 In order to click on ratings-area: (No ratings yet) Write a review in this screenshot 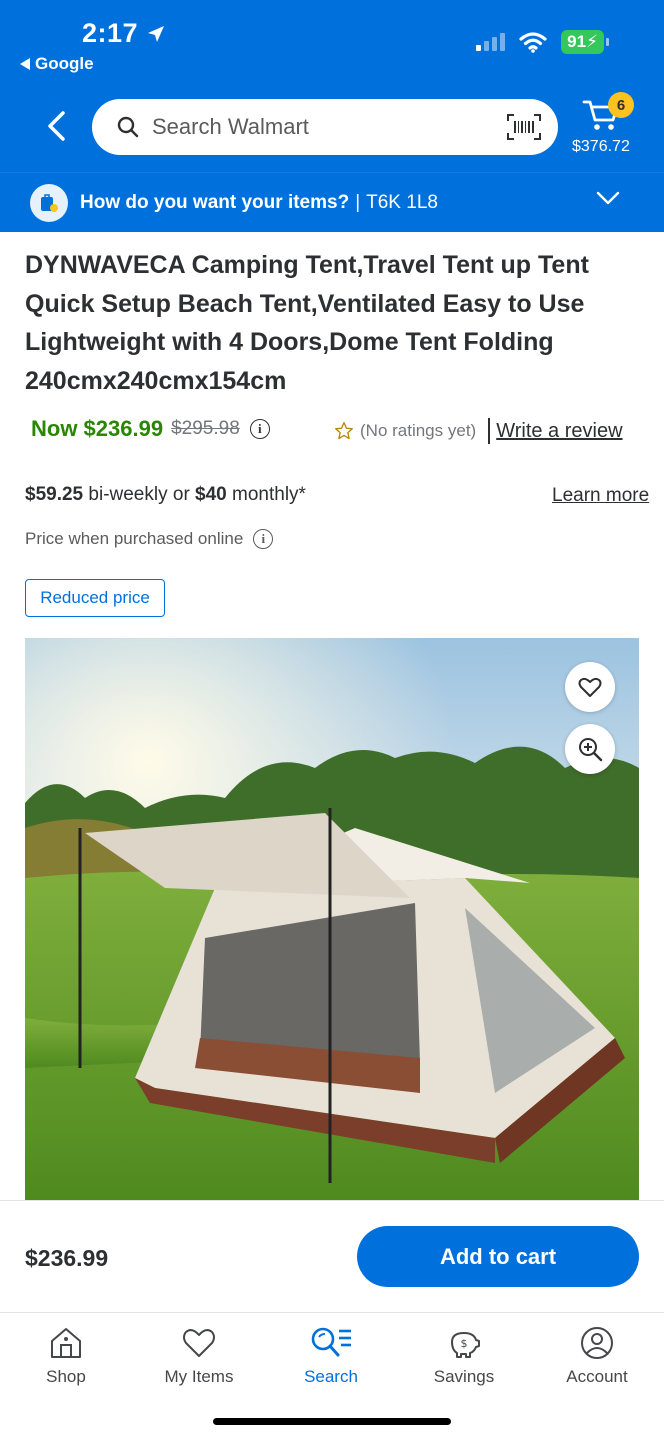, I will do `click(478, 431)`.